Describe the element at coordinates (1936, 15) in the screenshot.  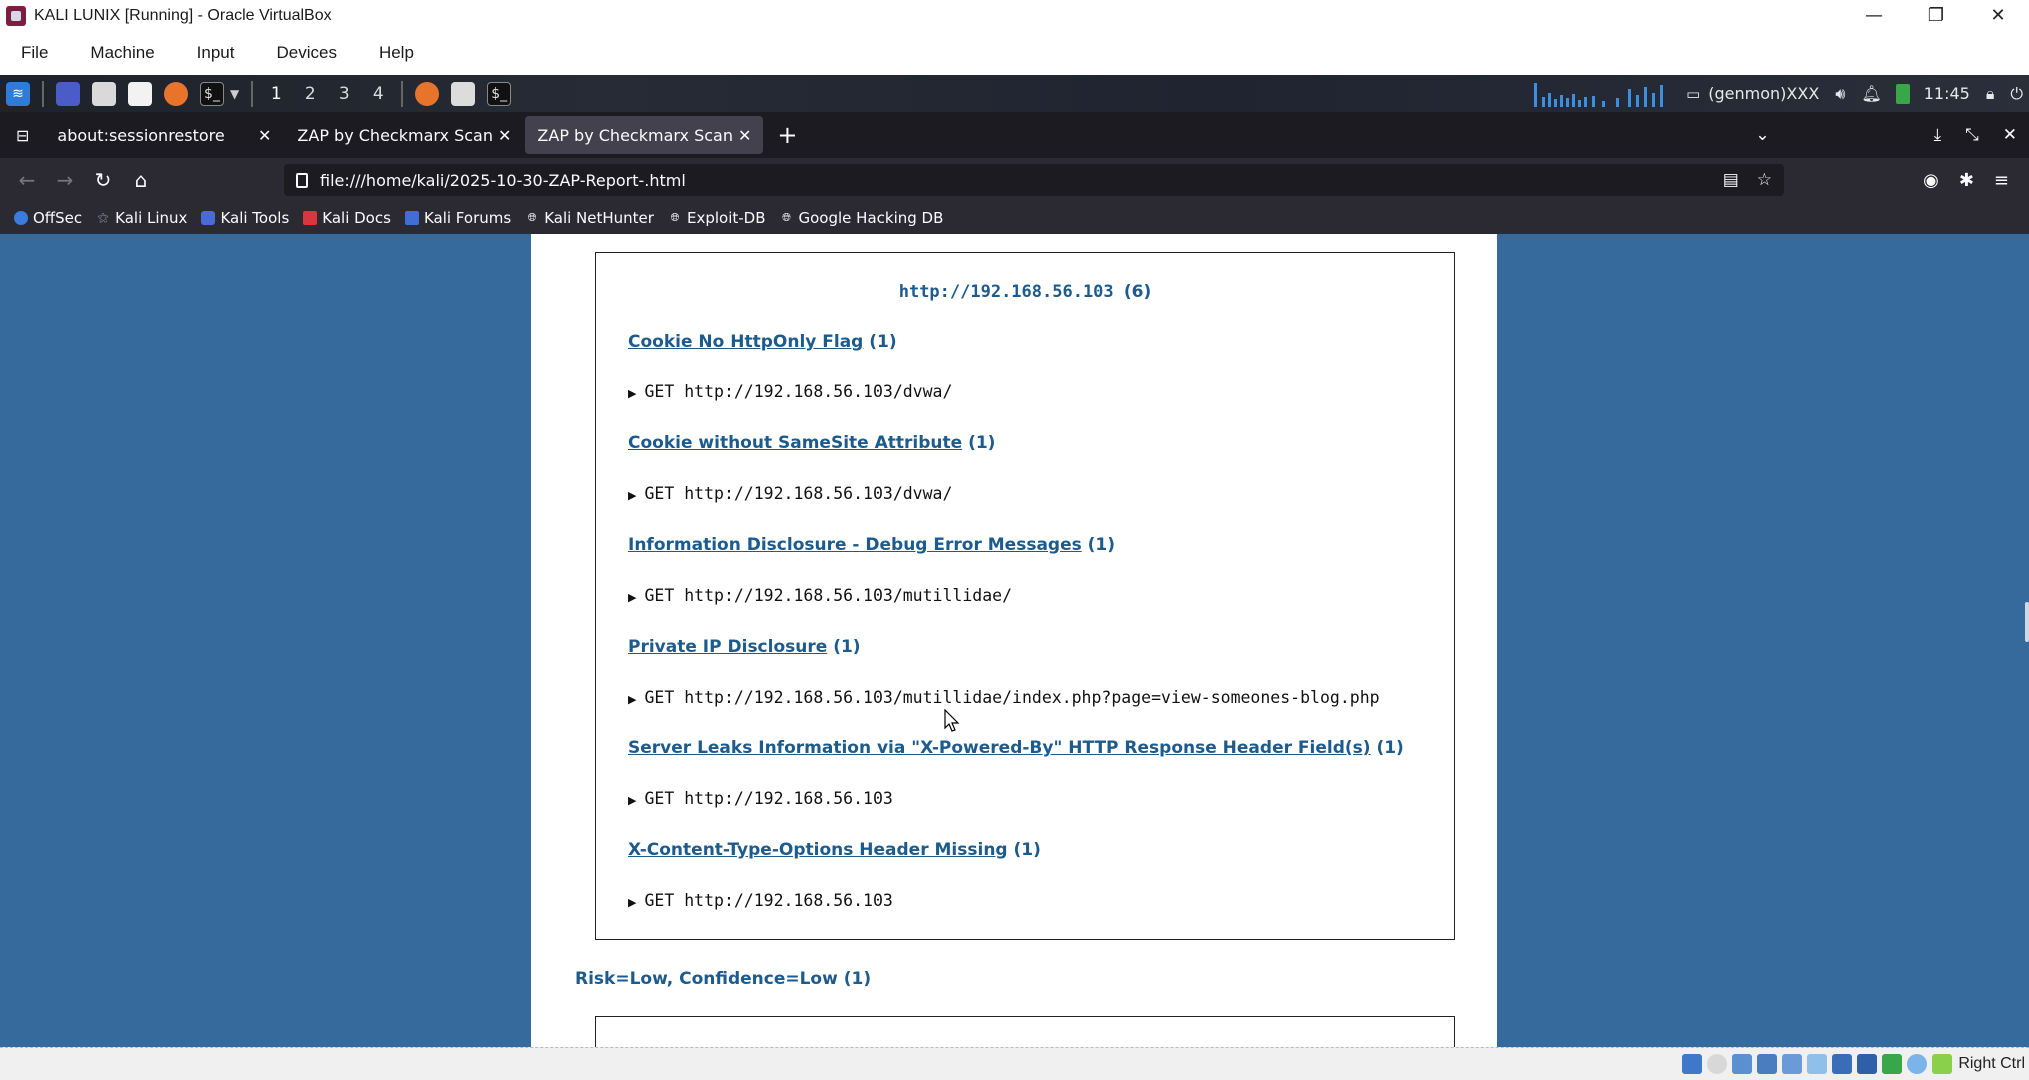
I see `restore-button: ❐` at that location.